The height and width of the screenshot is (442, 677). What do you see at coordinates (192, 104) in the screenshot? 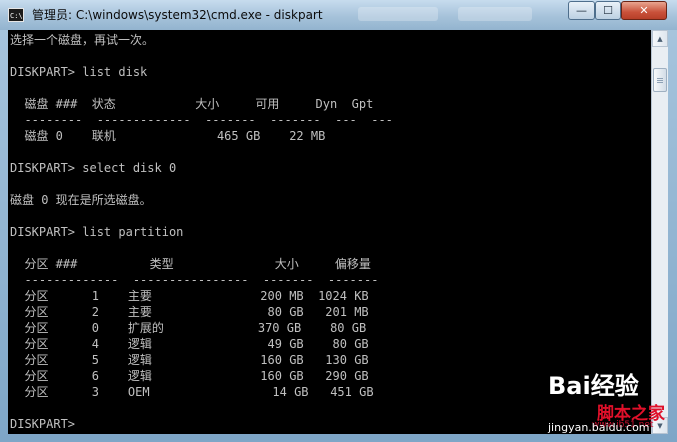
I see `console-line: 磁盘 ### 状态 大小 可用 Dyn Gpt` at bounding box center [192, 104].